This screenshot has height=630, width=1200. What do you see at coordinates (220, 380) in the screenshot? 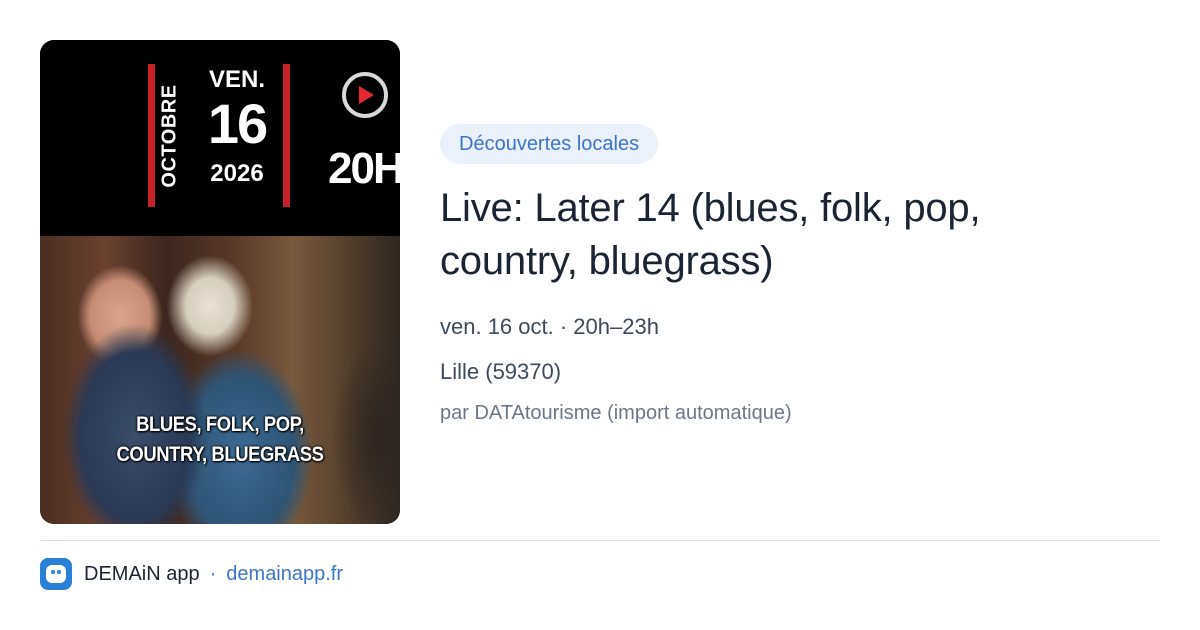
I see `poster-photo-musicians` at bounding box center [220, 380].